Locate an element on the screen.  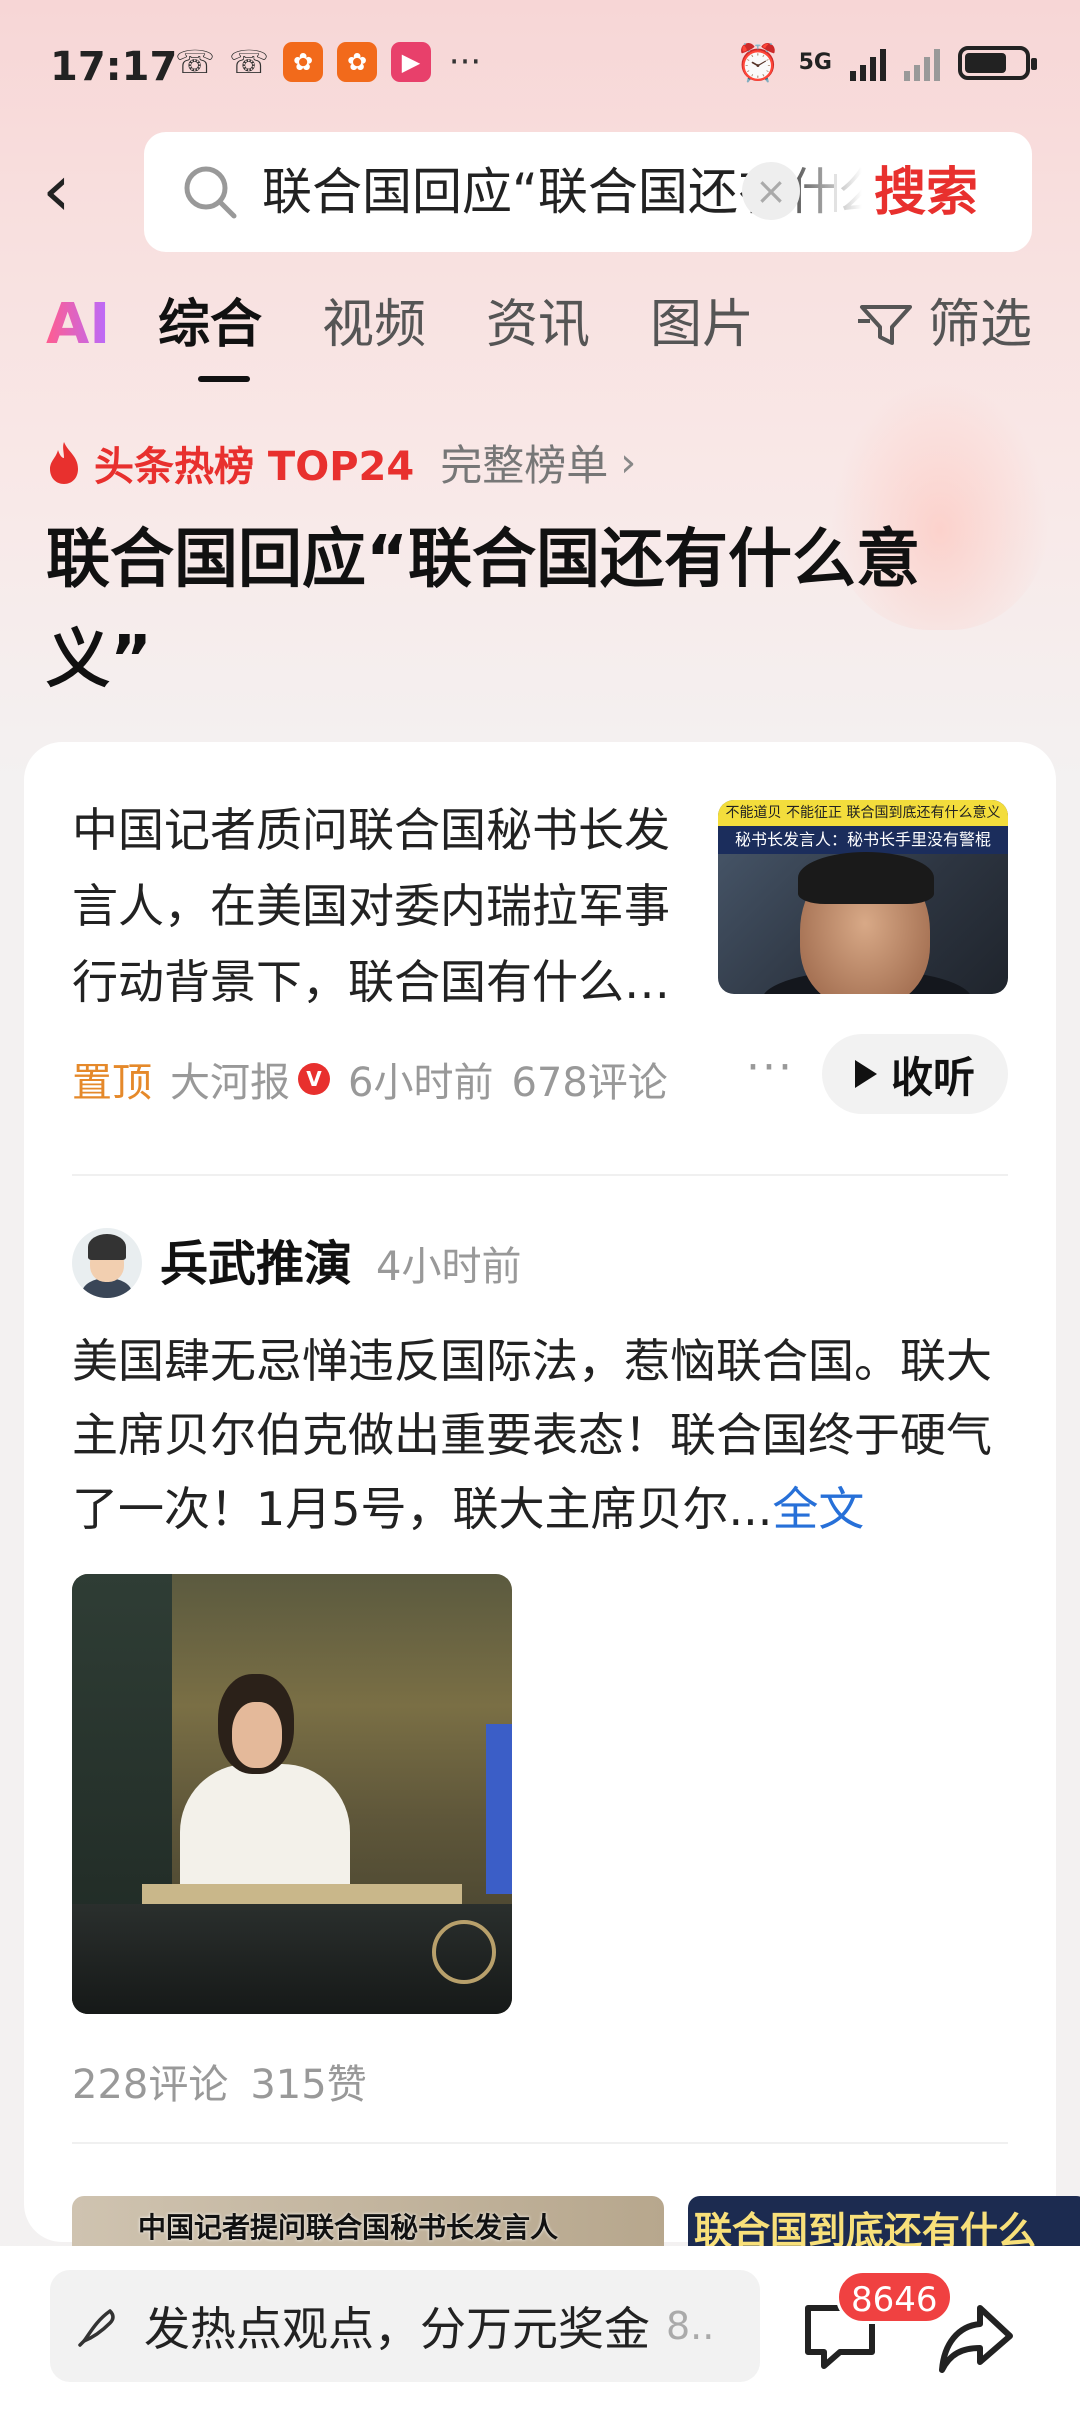
post-time: 4小时前 is located at coordinates (449, 1267).